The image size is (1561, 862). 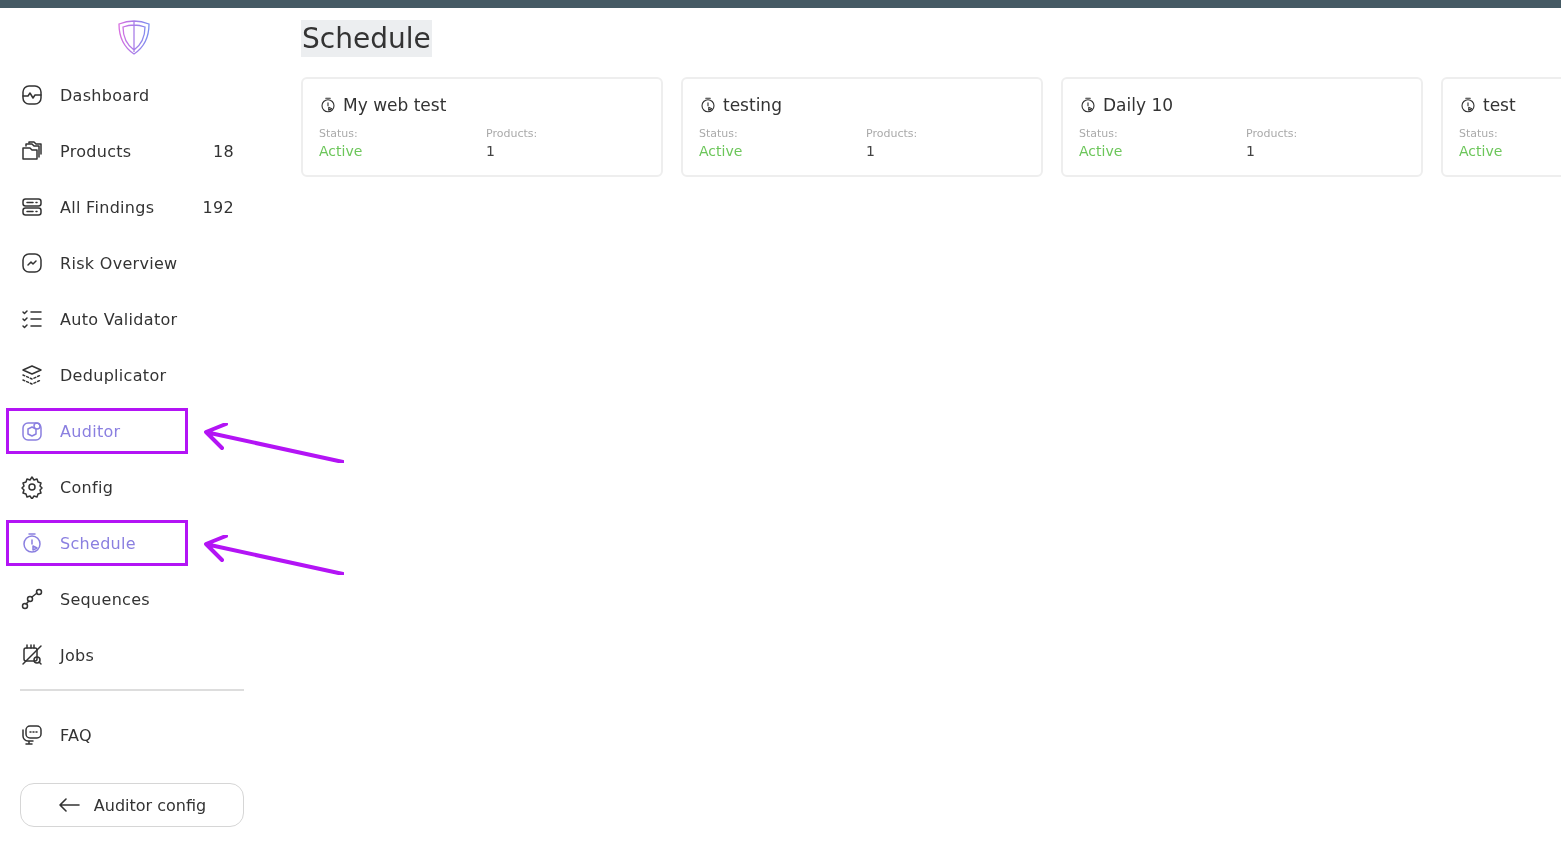 I want to click on card-title: test, so click(x=1499, y=105).